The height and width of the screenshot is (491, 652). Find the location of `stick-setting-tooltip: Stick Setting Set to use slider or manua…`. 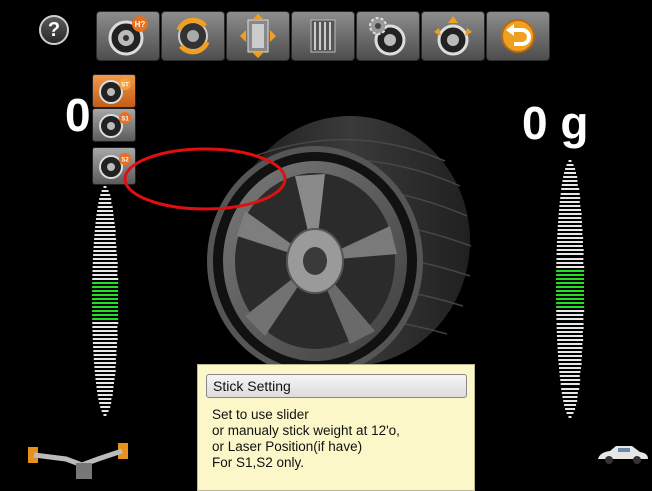

stick-setting-tooltip: Stick Setting Set to use slider or manua… is located at coordinates (336, 427).